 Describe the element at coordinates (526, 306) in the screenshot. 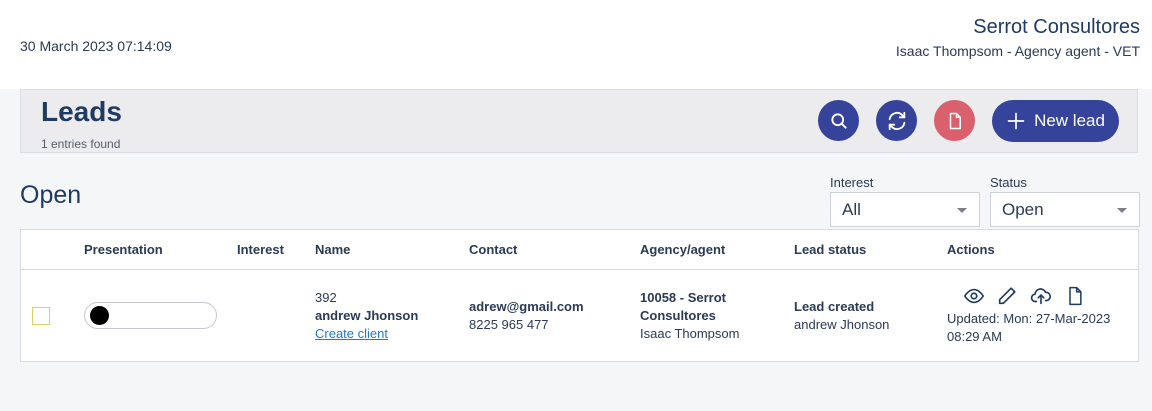

I see `contact-email: adrew@gmail.com` at that location.